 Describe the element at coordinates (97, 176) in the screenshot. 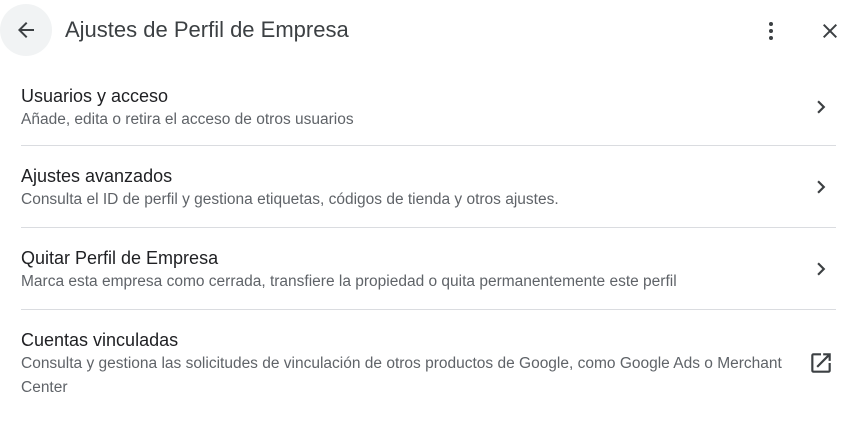

I see `settings-item-title: Ajustes avanzados` at that location.